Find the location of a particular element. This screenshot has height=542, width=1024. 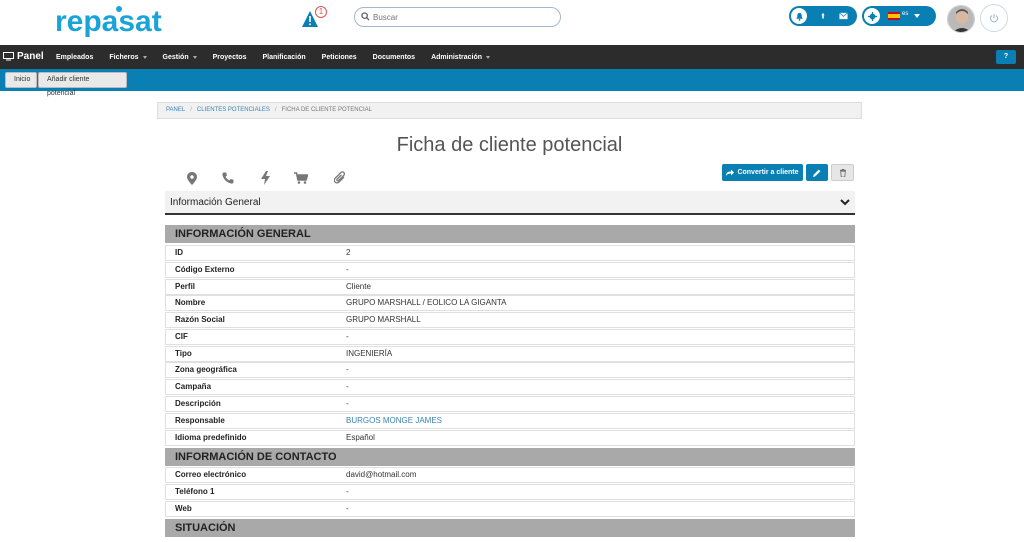

info-row: Nombre GRUPO MARSHALL / EOLICO LA GIGANTA is located at coordinates (510, 303).